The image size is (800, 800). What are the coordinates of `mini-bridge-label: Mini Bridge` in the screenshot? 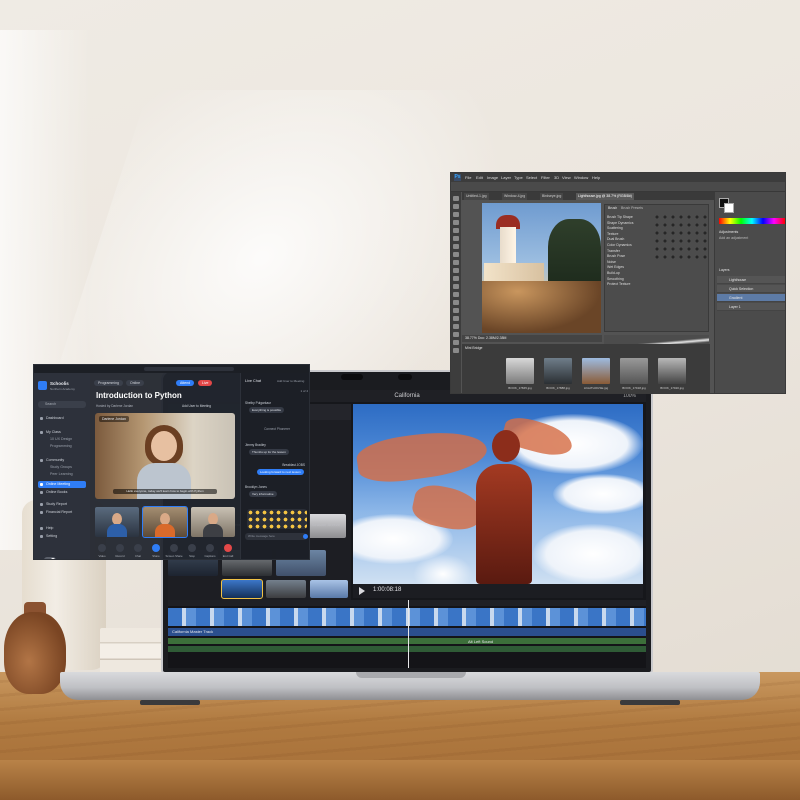 It's located at (474, 348).